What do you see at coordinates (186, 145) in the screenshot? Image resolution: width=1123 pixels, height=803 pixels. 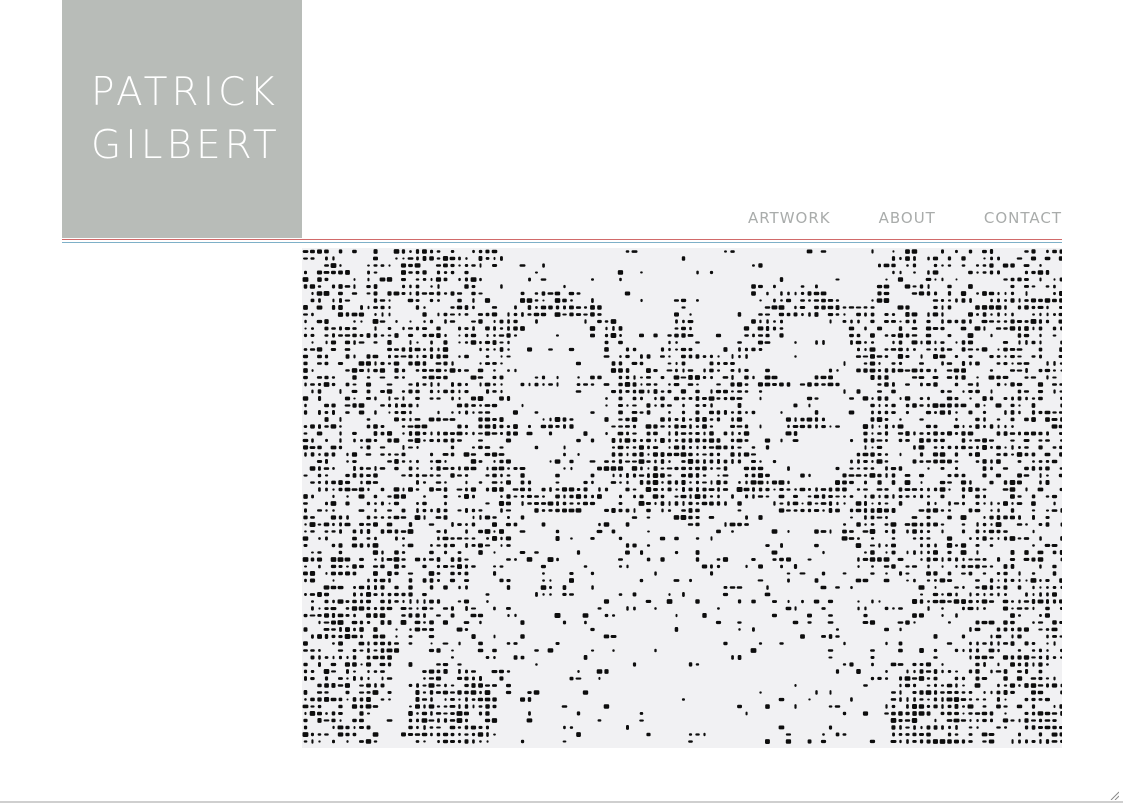 I see `logo-line-2: GILBERT` at bounding box center [186, 145].